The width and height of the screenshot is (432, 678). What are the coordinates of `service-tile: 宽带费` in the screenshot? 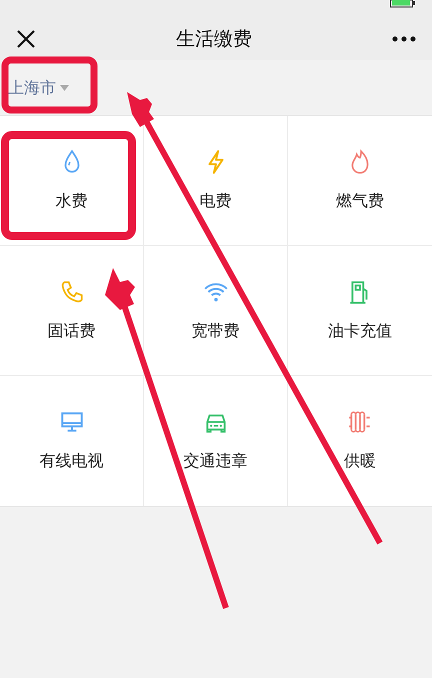 It's located at (216, 311).